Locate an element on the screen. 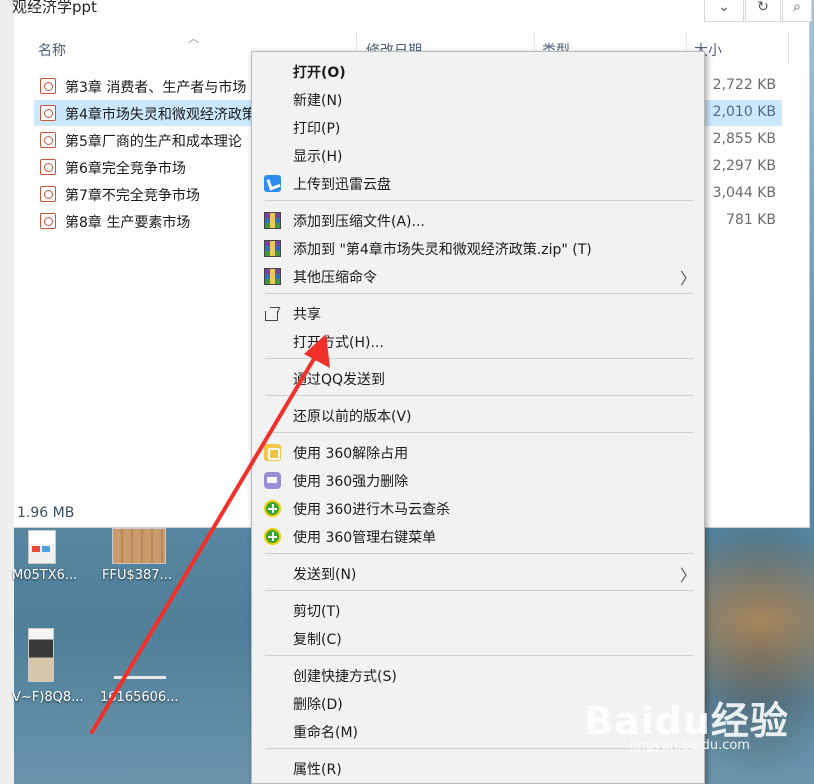  menu-item-copy: 复制(C) is located at coordinates (478, 638).